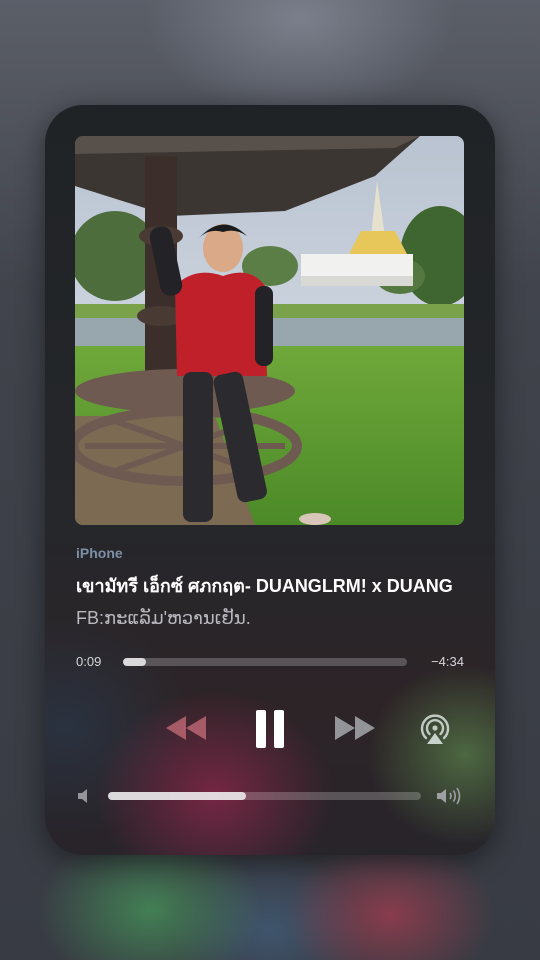  Describe the element at coordinates (89, 661) in the screenshot. I see `elapsed-time: 0:09` at that location.